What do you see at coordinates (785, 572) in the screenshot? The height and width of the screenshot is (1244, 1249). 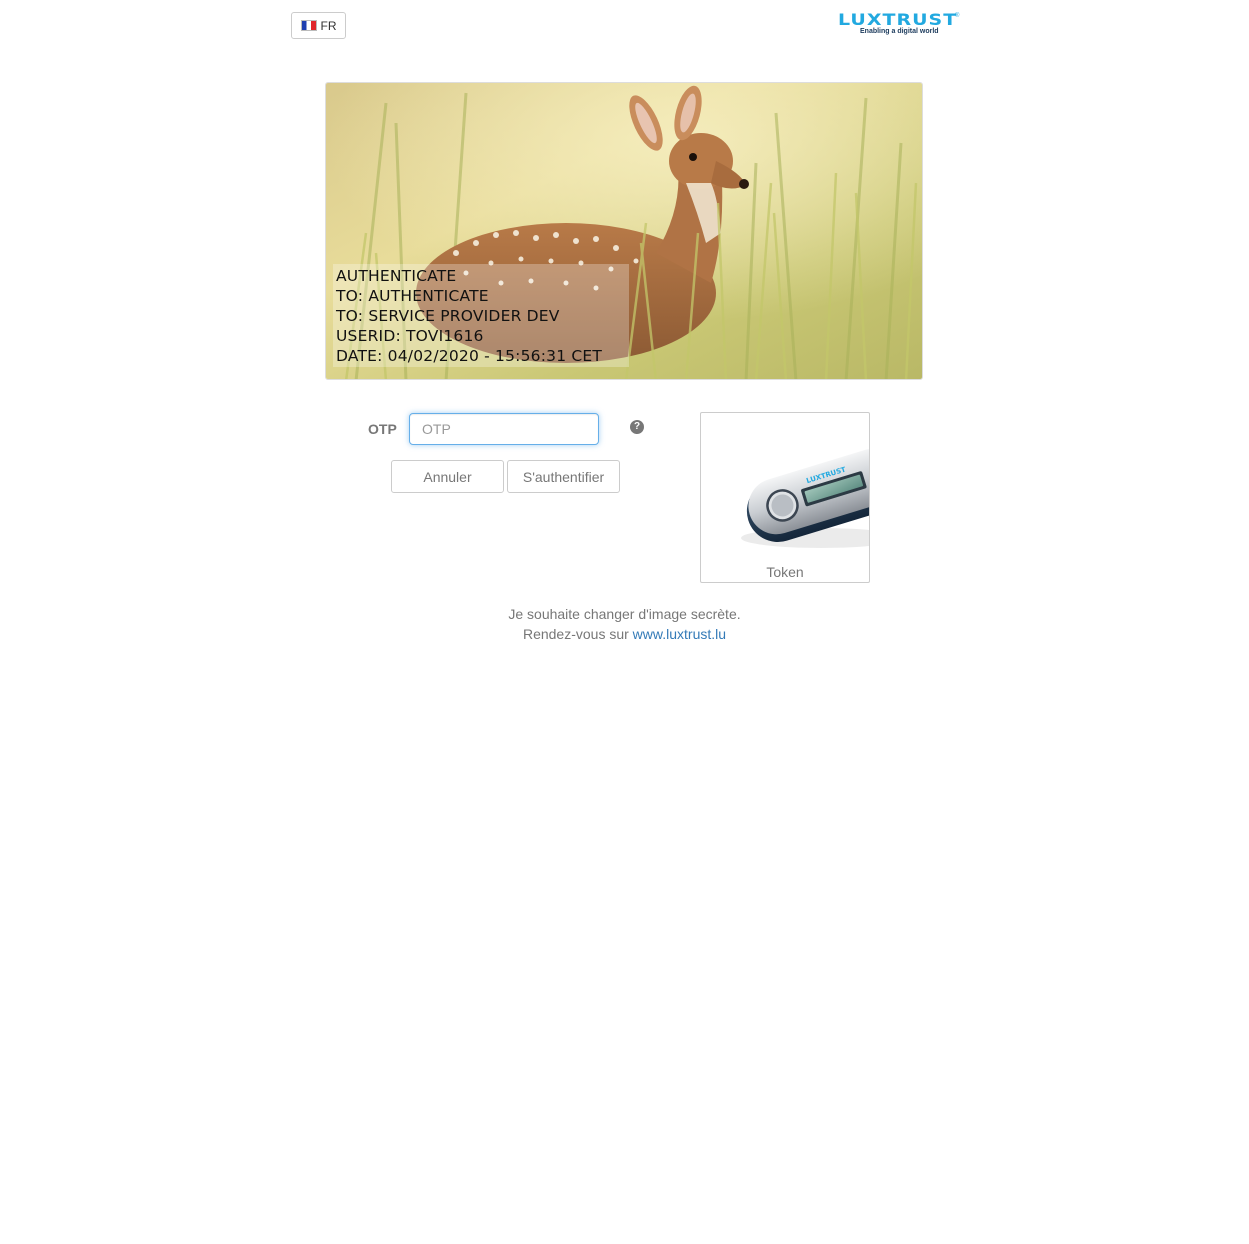 I see `token-caption: Token` at bounding box center [785, 572].